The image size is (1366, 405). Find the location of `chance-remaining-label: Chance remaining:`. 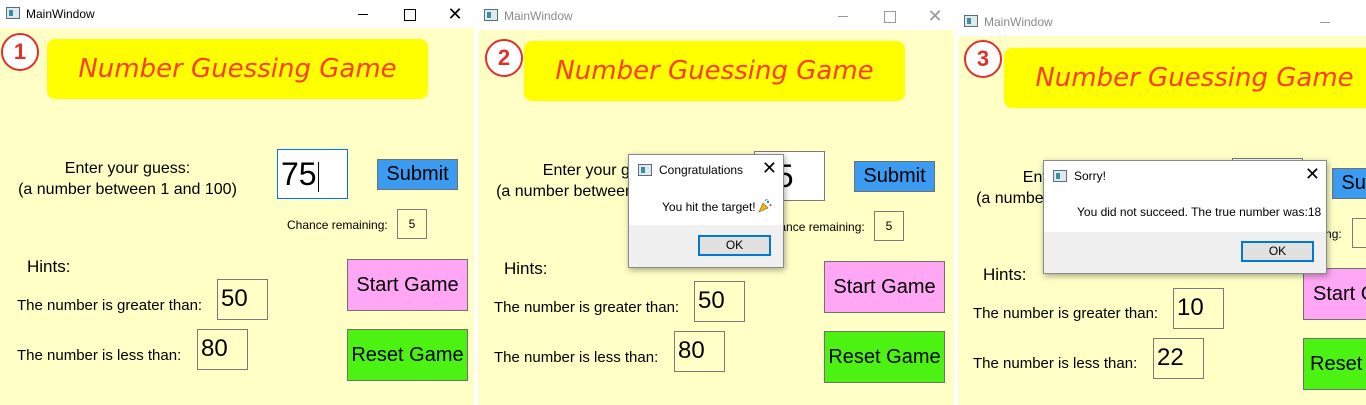

chance-remaining-label: Chance remaining: is located at coordinates (337, 225).